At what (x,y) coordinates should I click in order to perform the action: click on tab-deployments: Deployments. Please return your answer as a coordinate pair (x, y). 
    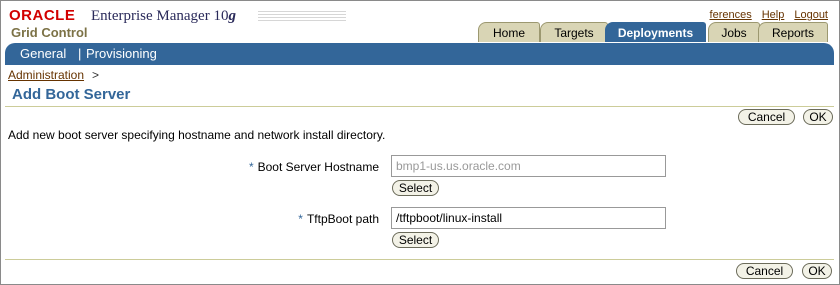
    Looking at the image, I should click on (655, 32).